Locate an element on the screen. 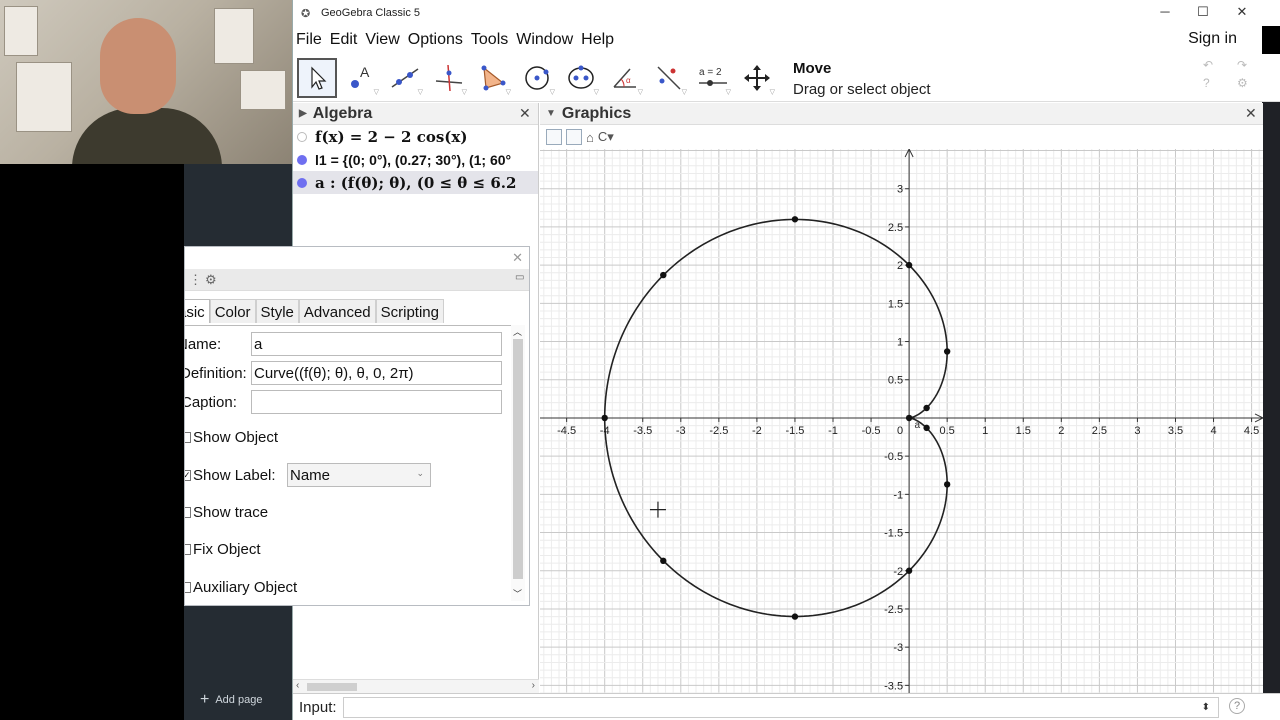 This screenshot has height=720, width=1280. minimize-button: ─ is located at coordinates (1165, 11).